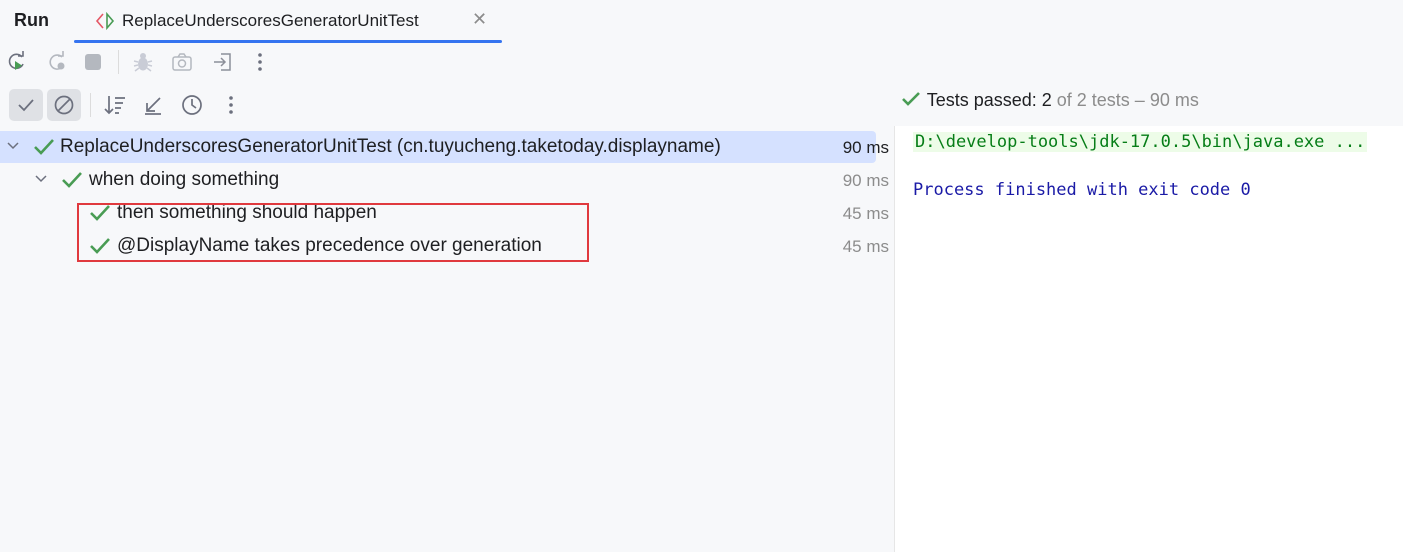 Image resolution: width=1403 pixels, height=552 pixels. I want to click on close-icon: ✕, so click(479, 19).